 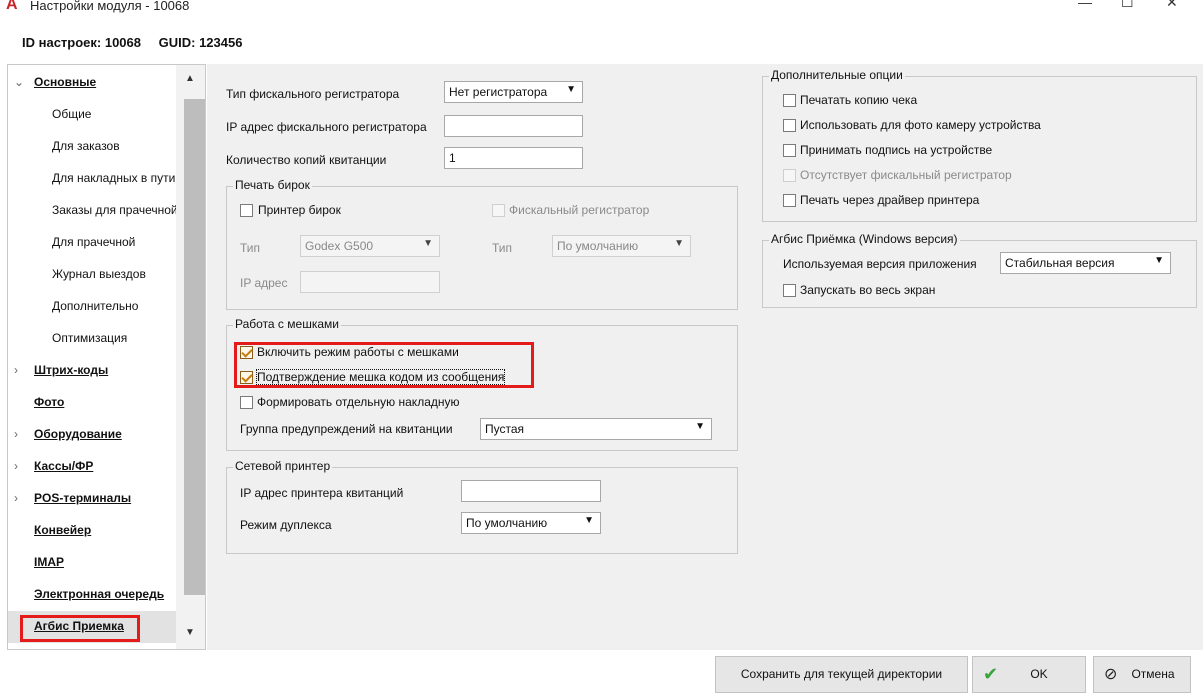 I want to click on sidebar-item-optimization: Оптимизация, so click(x=92, y=338).